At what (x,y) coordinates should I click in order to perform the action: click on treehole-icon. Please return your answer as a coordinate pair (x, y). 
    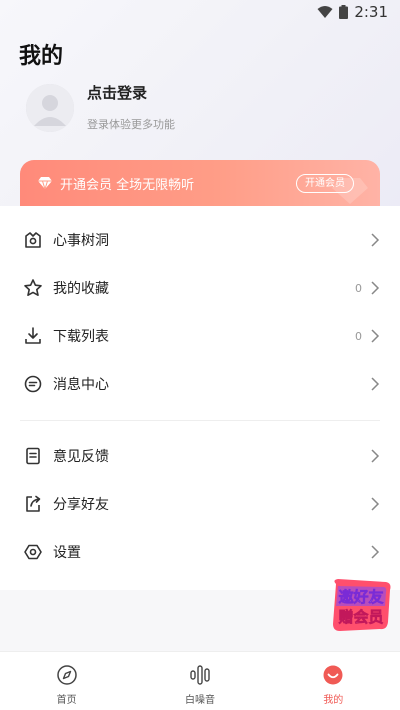
    Looking at the image, I should click on (33, 240).